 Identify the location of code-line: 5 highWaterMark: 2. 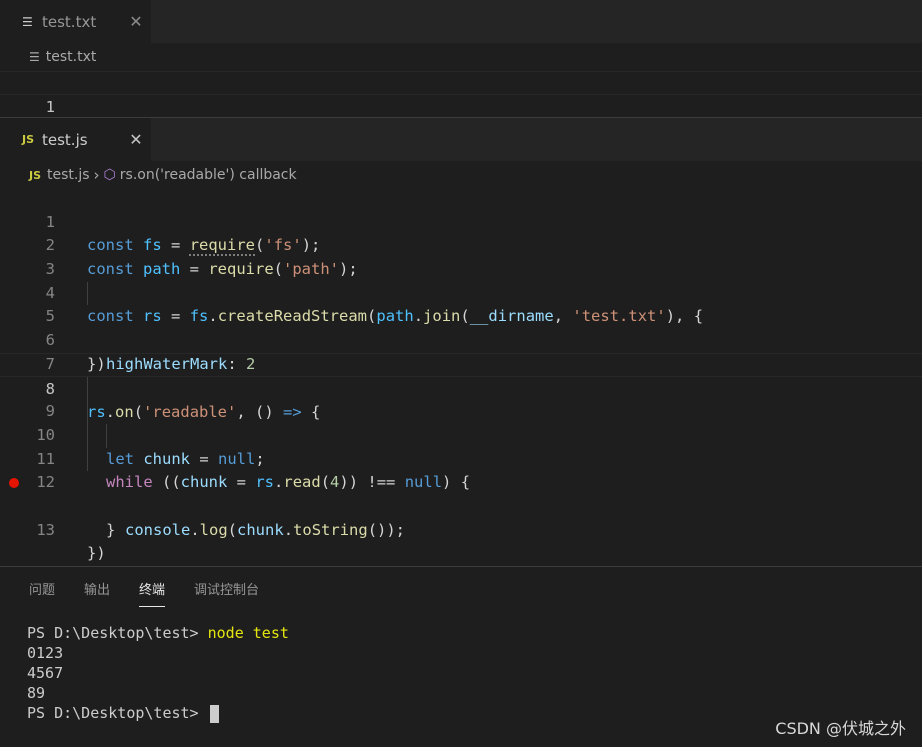
(461, 327).